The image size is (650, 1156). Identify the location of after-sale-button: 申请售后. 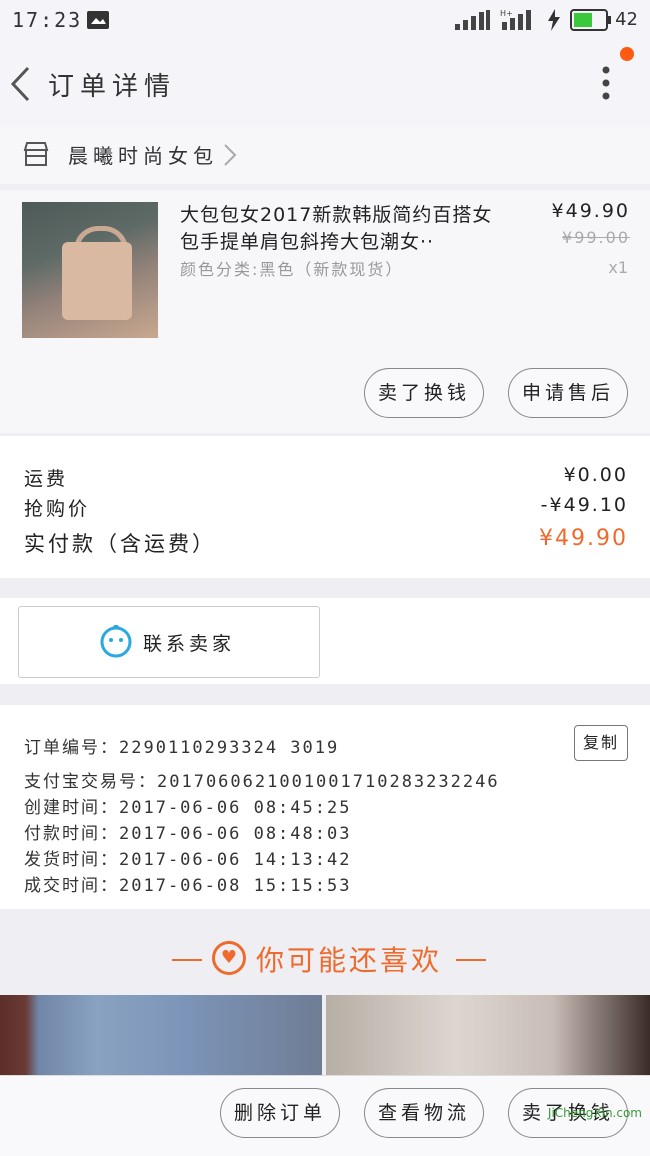
(568, 393).